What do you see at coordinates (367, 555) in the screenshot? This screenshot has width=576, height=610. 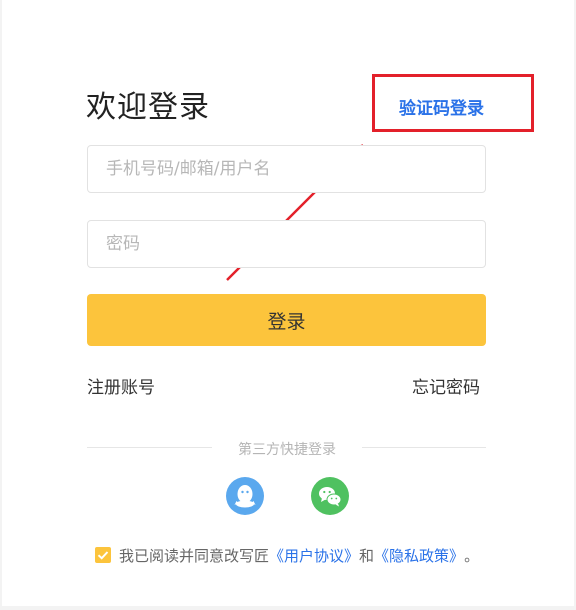 I see `agreement-conjunction: 和` at bounding box center [367, 555].